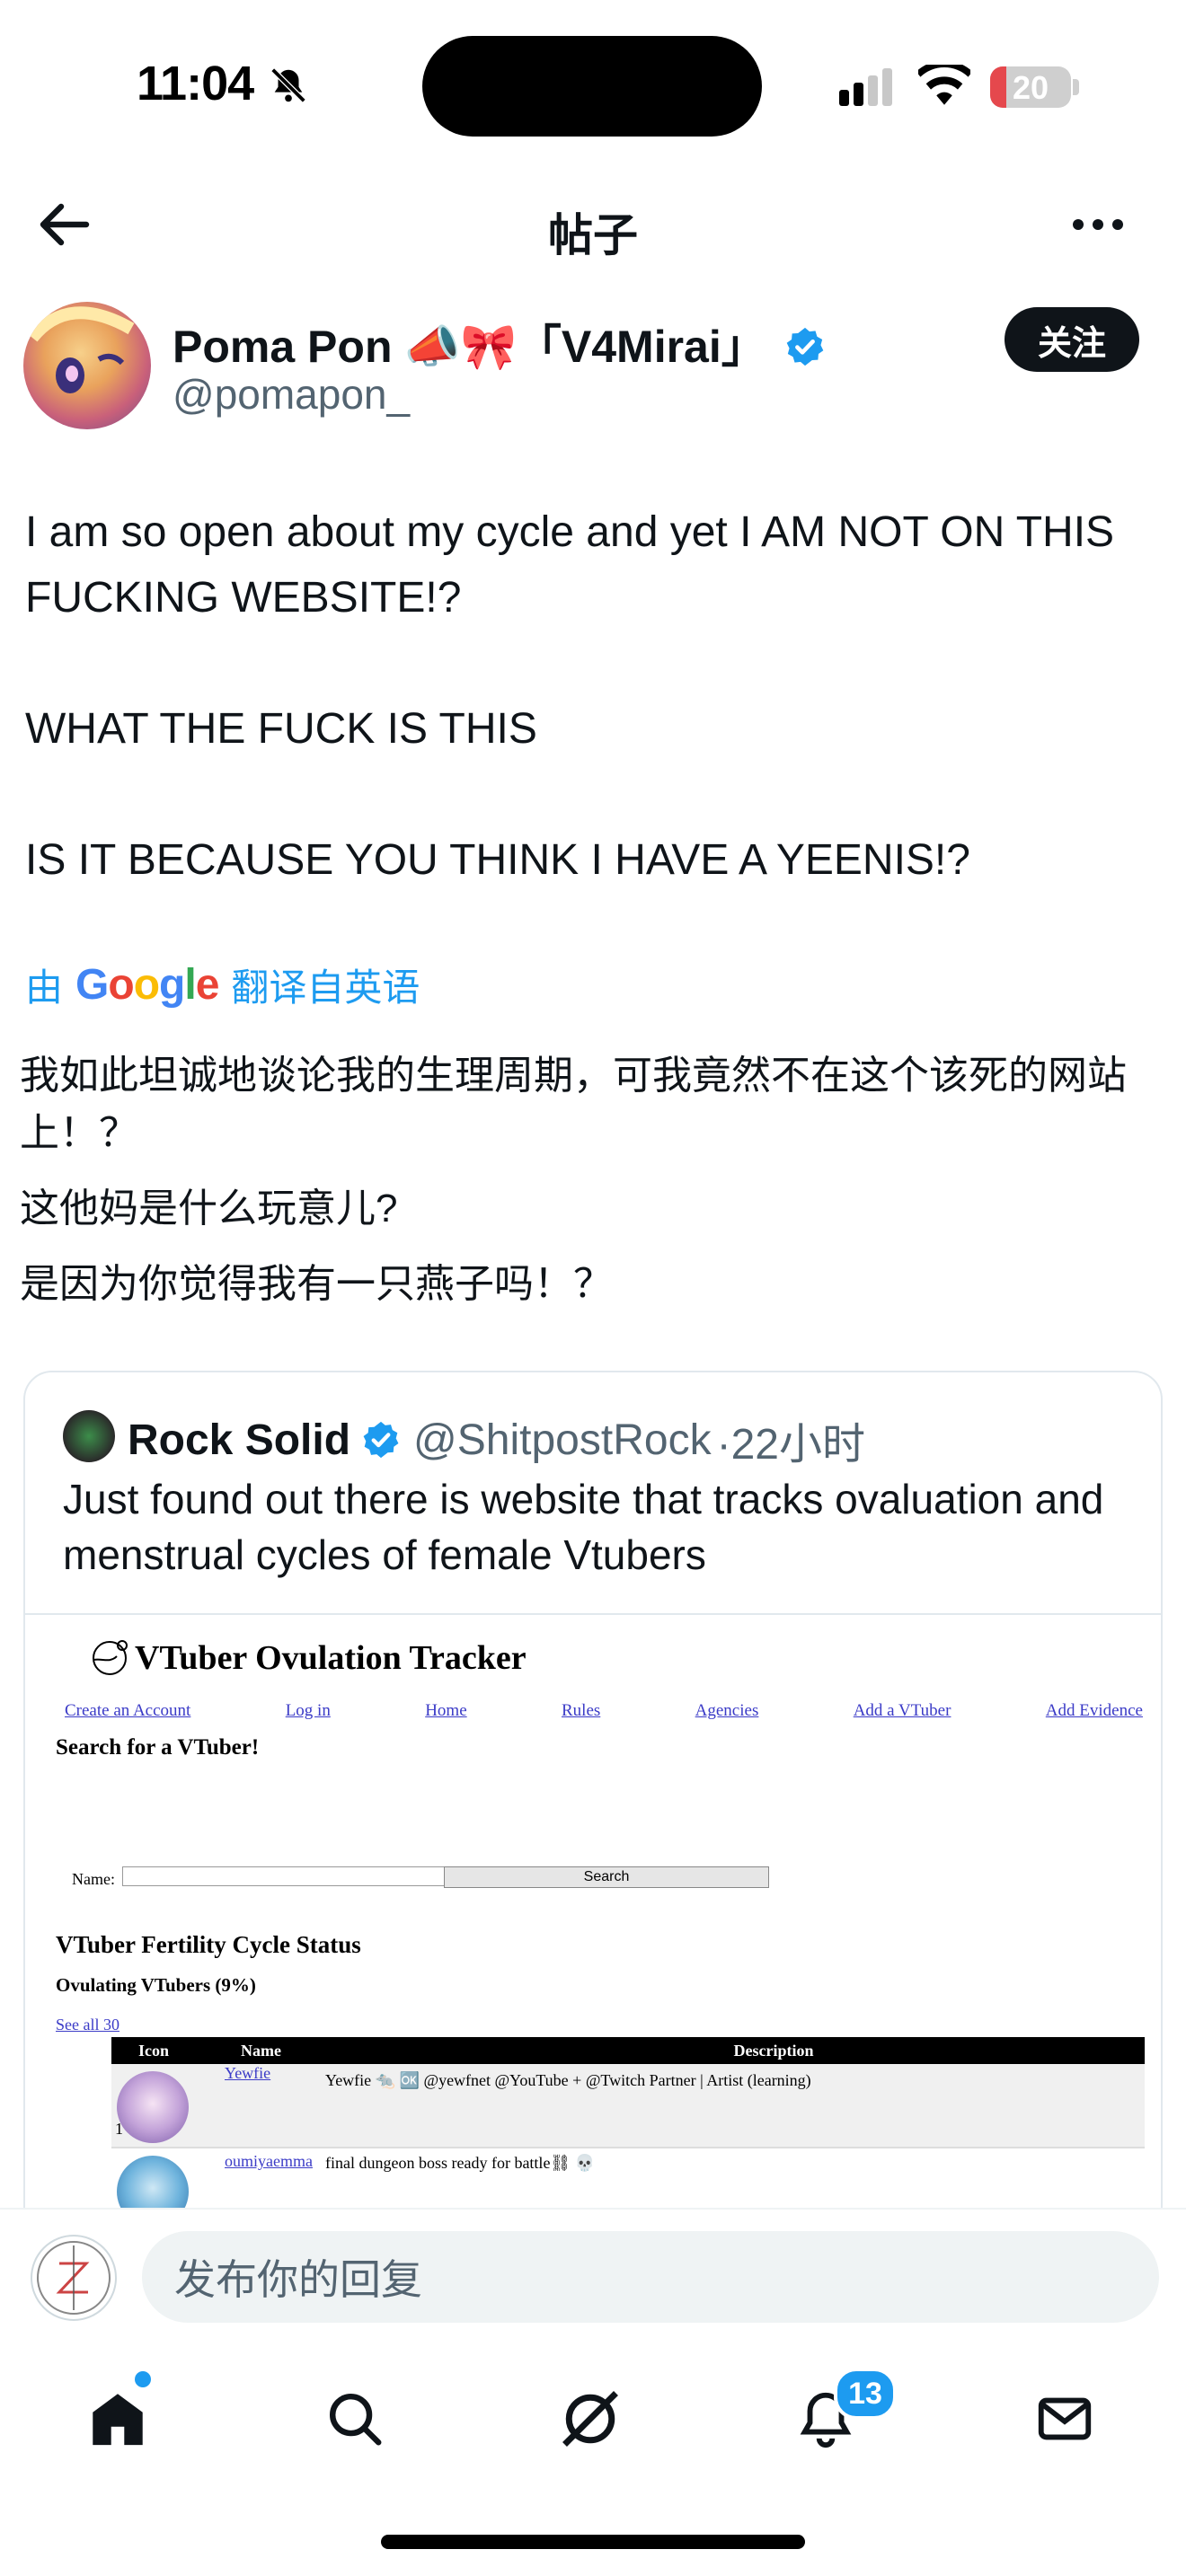  I want to click on site-nav-login: Log in, so click(308, 1710).